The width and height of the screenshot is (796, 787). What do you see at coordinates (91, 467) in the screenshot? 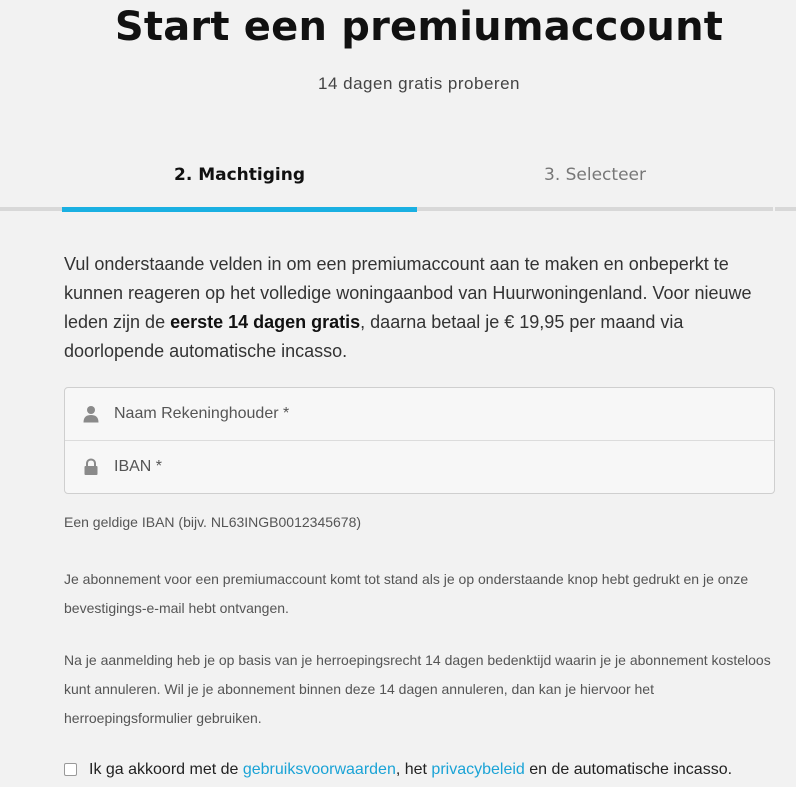
I see `lock-icon` at bounding box center [91, 467].